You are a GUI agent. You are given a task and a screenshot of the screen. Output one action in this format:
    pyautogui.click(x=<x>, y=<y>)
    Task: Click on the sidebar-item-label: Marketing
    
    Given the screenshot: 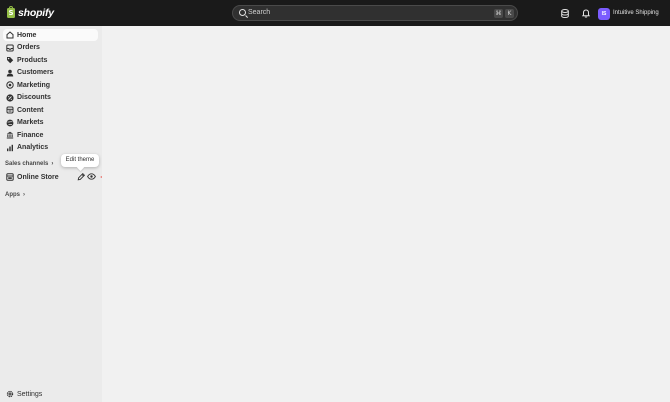 What is the action you would take?
    pyautogui.click(x=34, y=85)
    